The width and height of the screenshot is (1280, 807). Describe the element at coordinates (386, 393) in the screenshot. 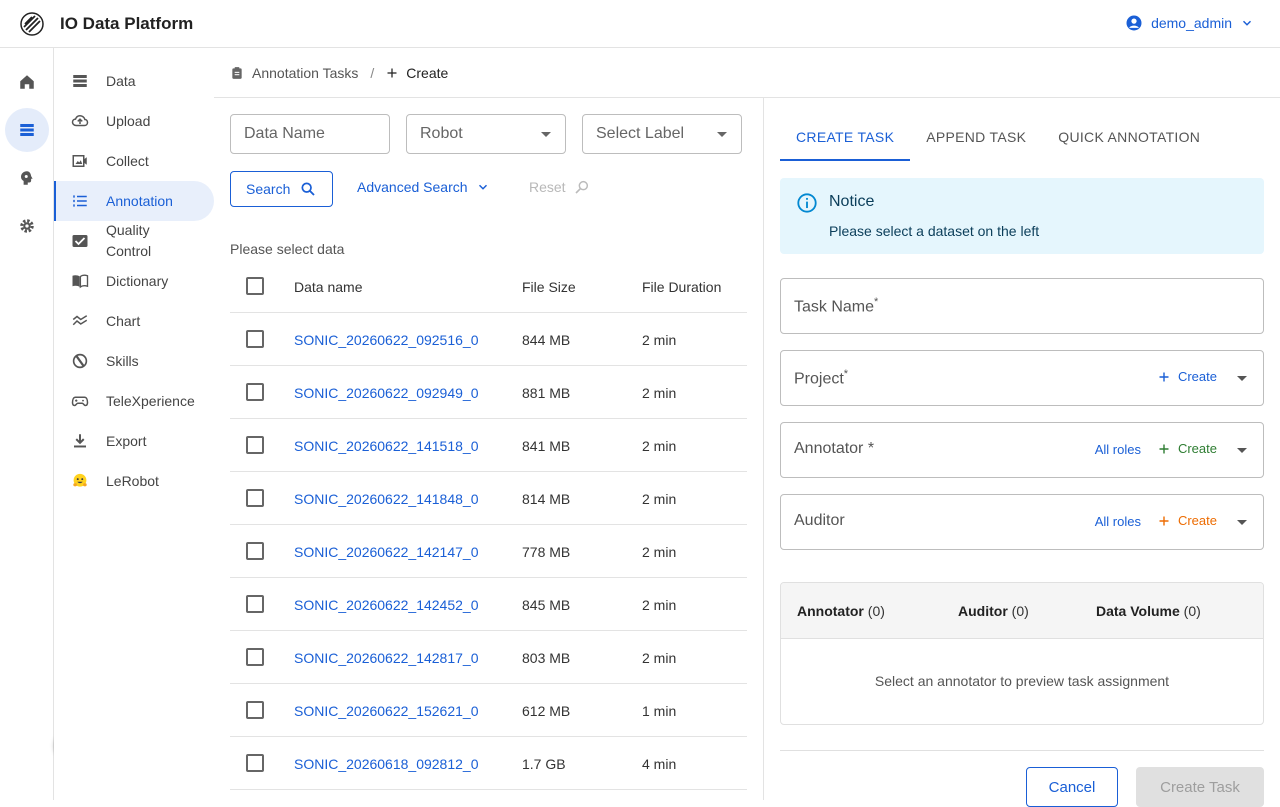

I see `data-name-link: SONIC_20260622_092949_0` at that location.